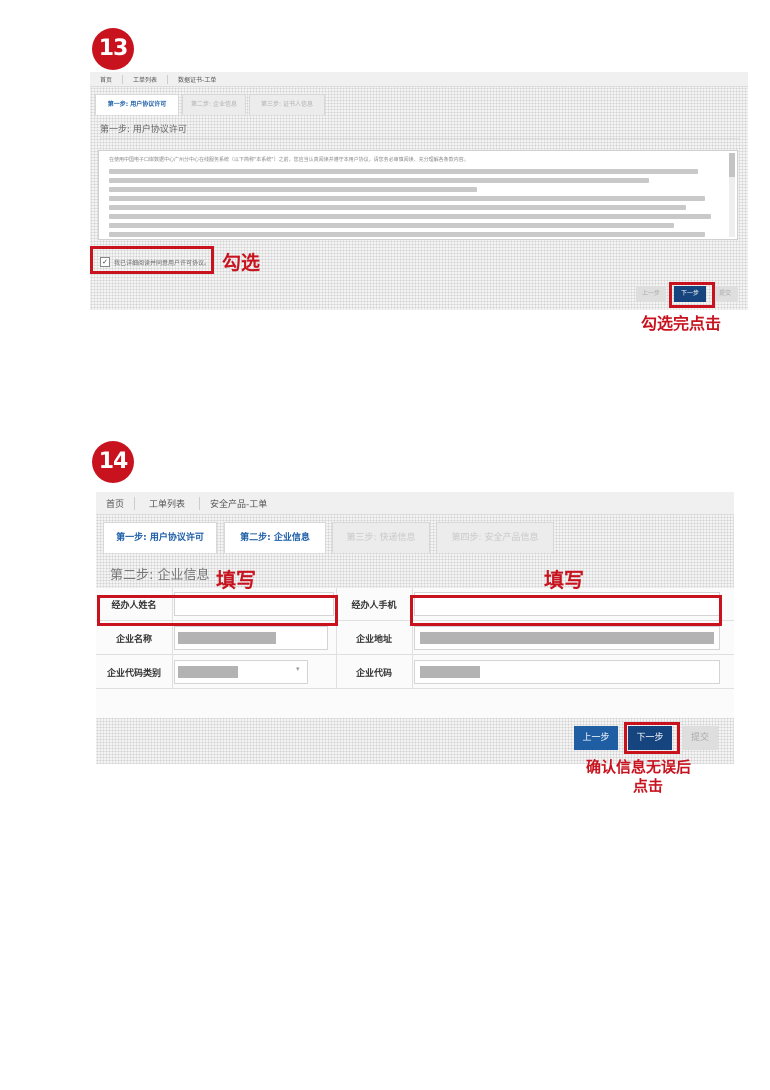 This screenshot has height=1090, width=770. Describe the element at coordinates (113, 49) in the screenshot. I see `step-13-number-badge: 13` at that location.